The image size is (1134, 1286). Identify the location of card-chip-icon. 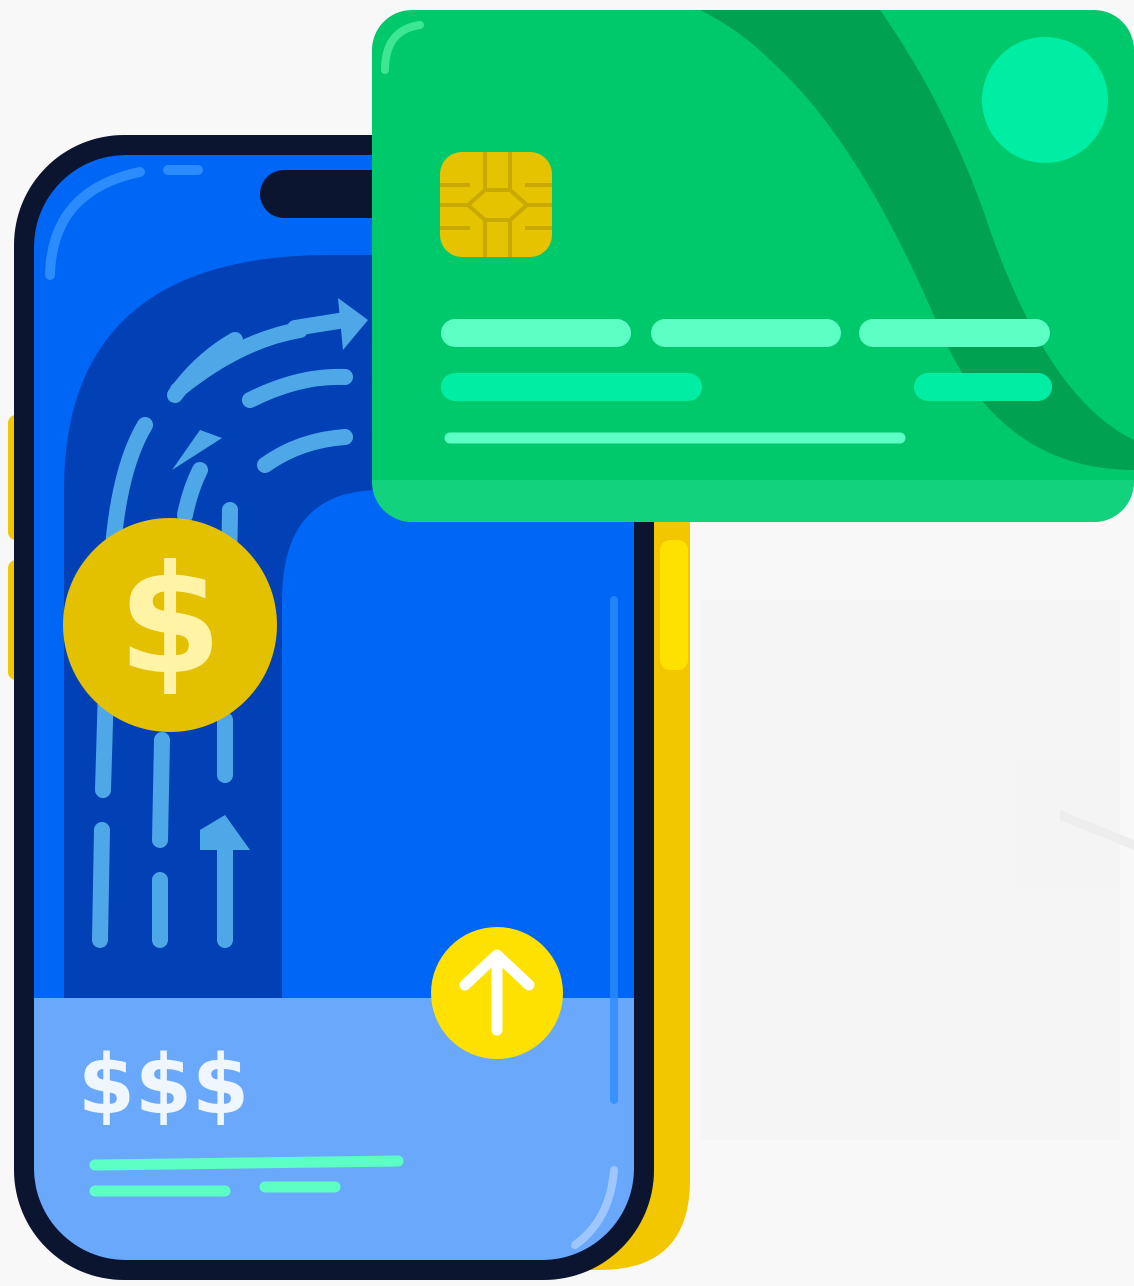
(496, 204).